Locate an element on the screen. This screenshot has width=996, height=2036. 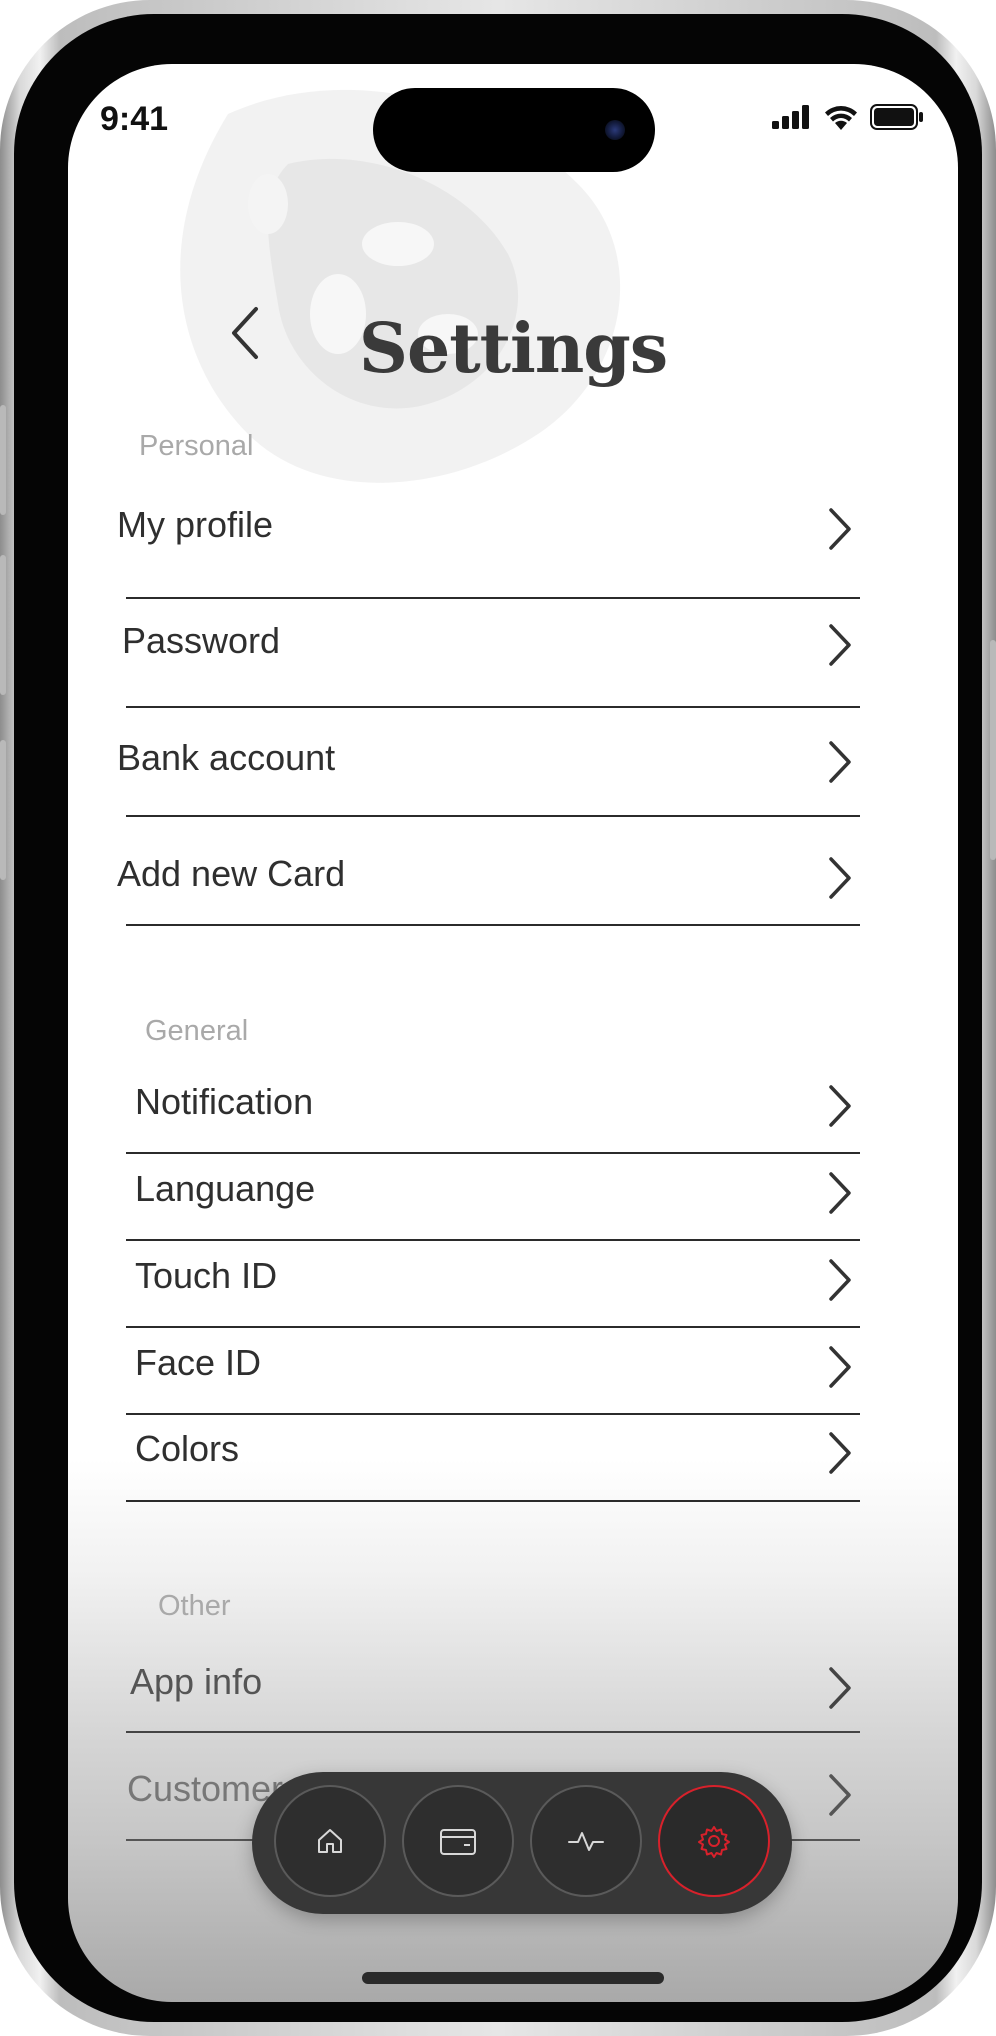
settings-row-password: Password is located at coordinates (513, 665).